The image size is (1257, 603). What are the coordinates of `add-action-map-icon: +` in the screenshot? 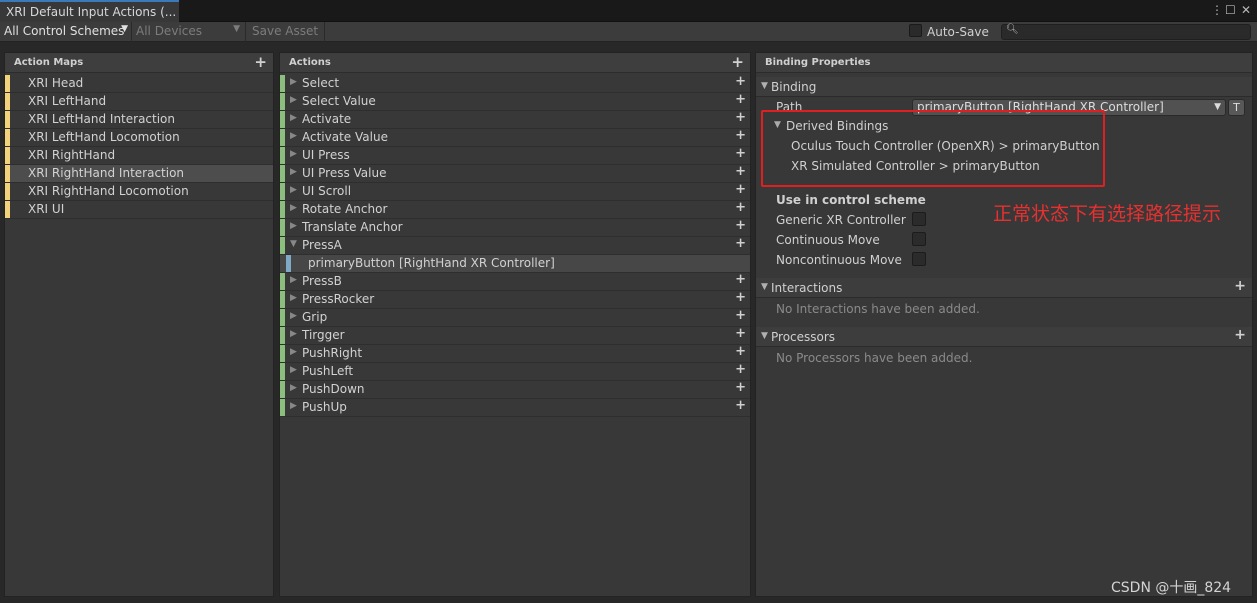 It's located at (260, 62).